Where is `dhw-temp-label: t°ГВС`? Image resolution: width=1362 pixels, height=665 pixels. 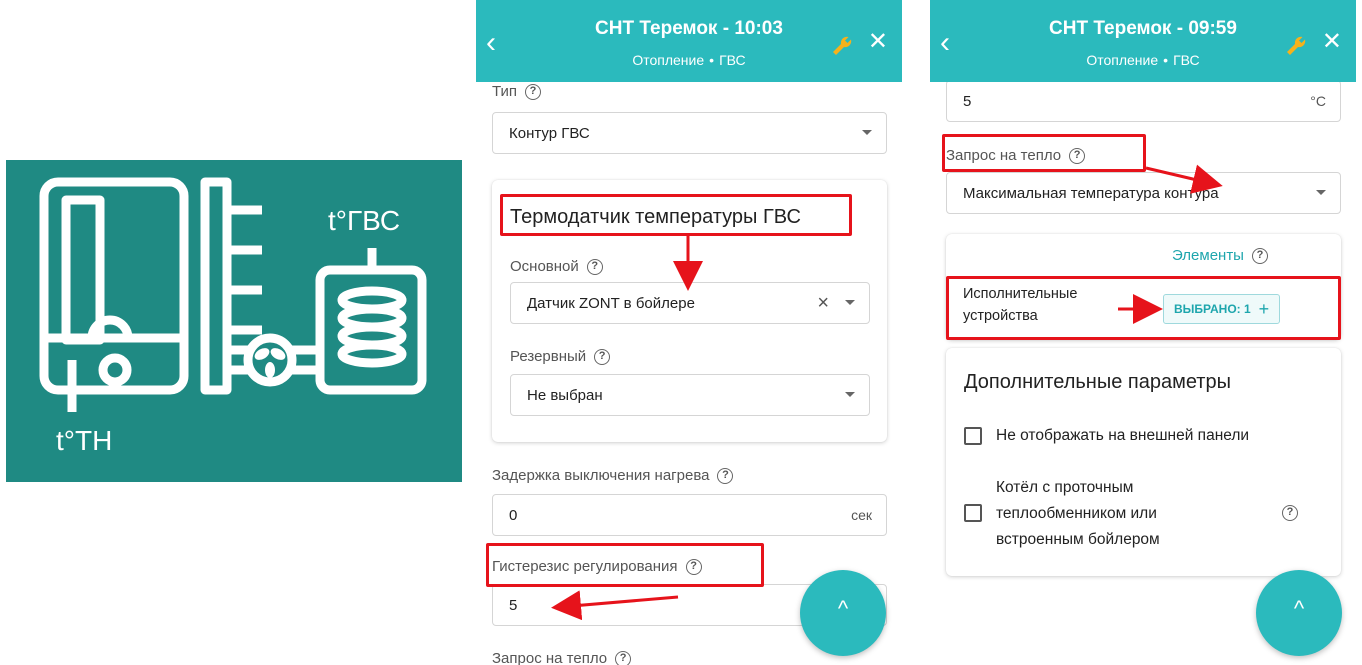
dhw-temp-label: t°ГВС is located at coordinates (364, 220).